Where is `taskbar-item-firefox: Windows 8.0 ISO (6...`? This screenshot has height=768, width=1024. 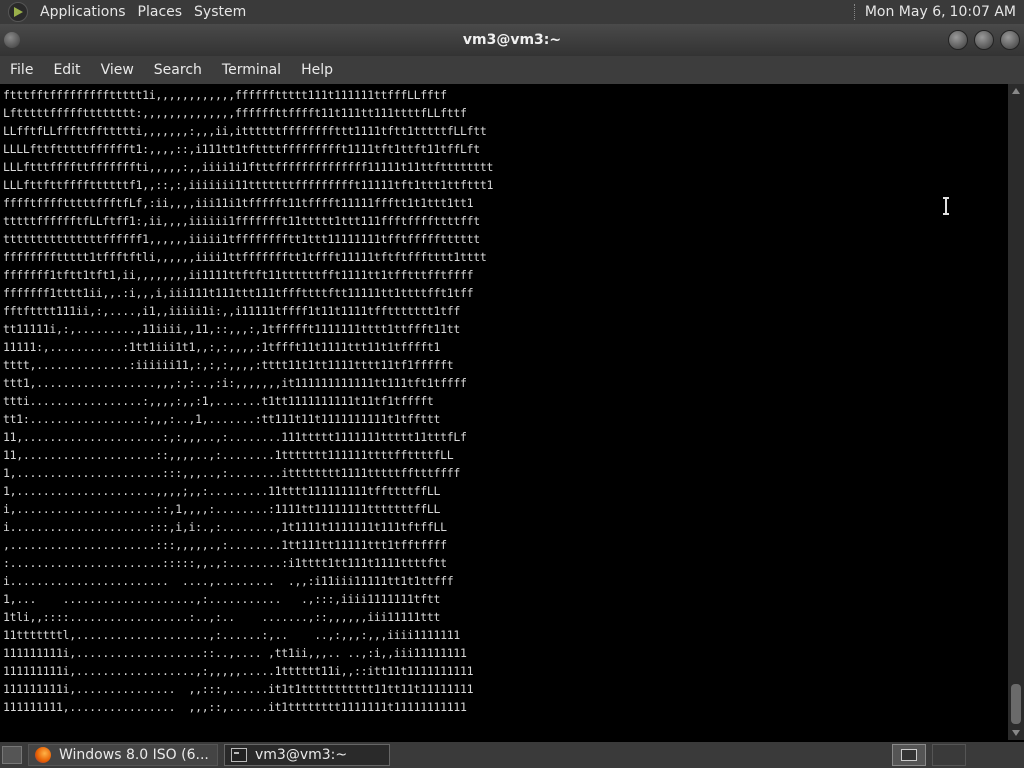 taskbar-item-firefox: Windows 8.0 ISO (6... is located at coordinates (123, 755).